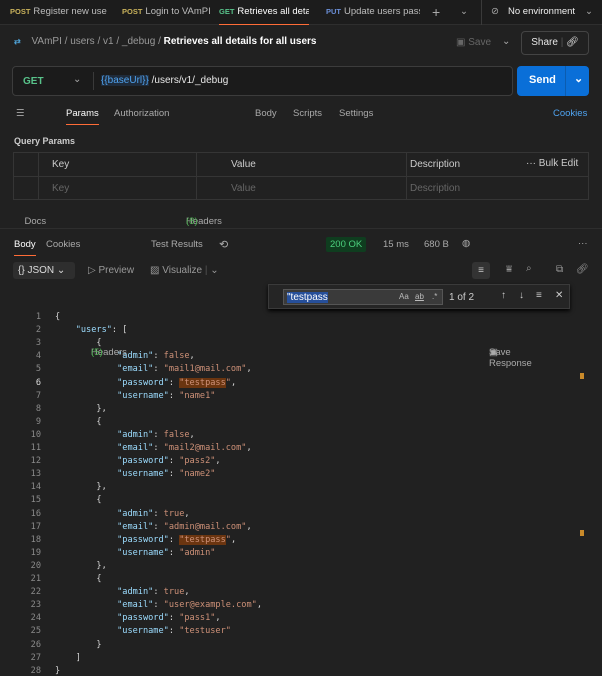 The width and height of the screenshot is (602, 676). I want to click on description-input: Description, so click(435, 188).